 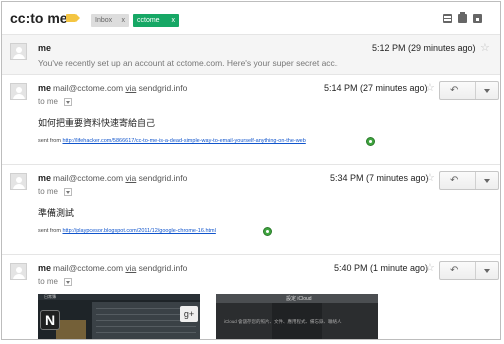 I want to click on conversation-subject: cc:to me, so click(x=39, y=18).